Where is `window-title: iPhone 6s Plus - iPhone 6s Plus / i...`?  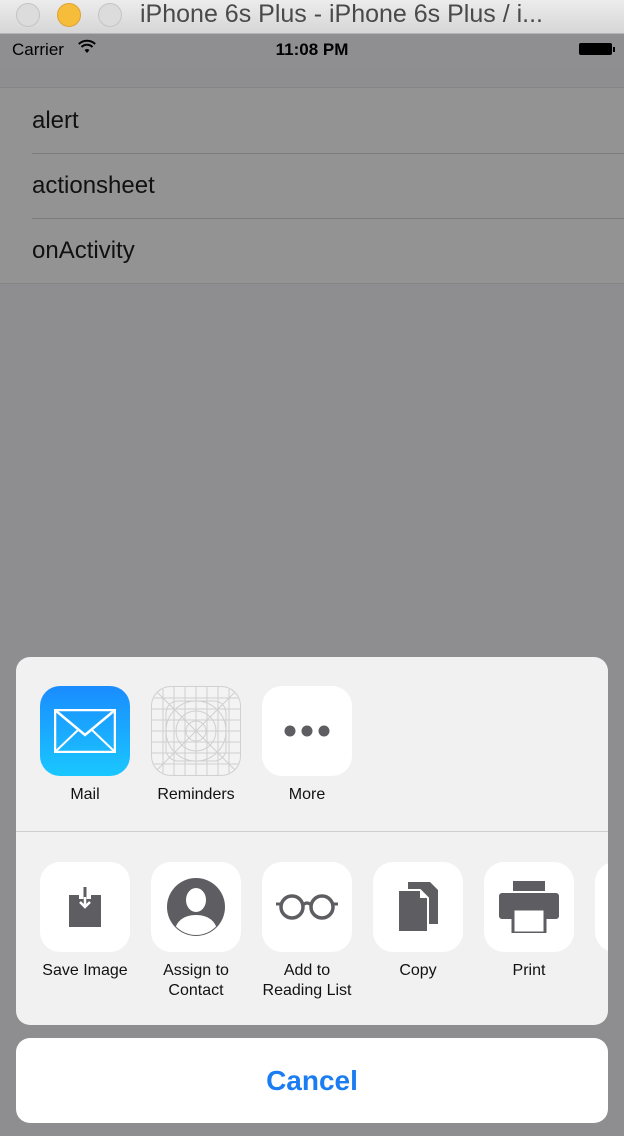
window-title: iPhone 6s Plus - iPhone 6s Plus / i... is located at coordinates (341, 14).